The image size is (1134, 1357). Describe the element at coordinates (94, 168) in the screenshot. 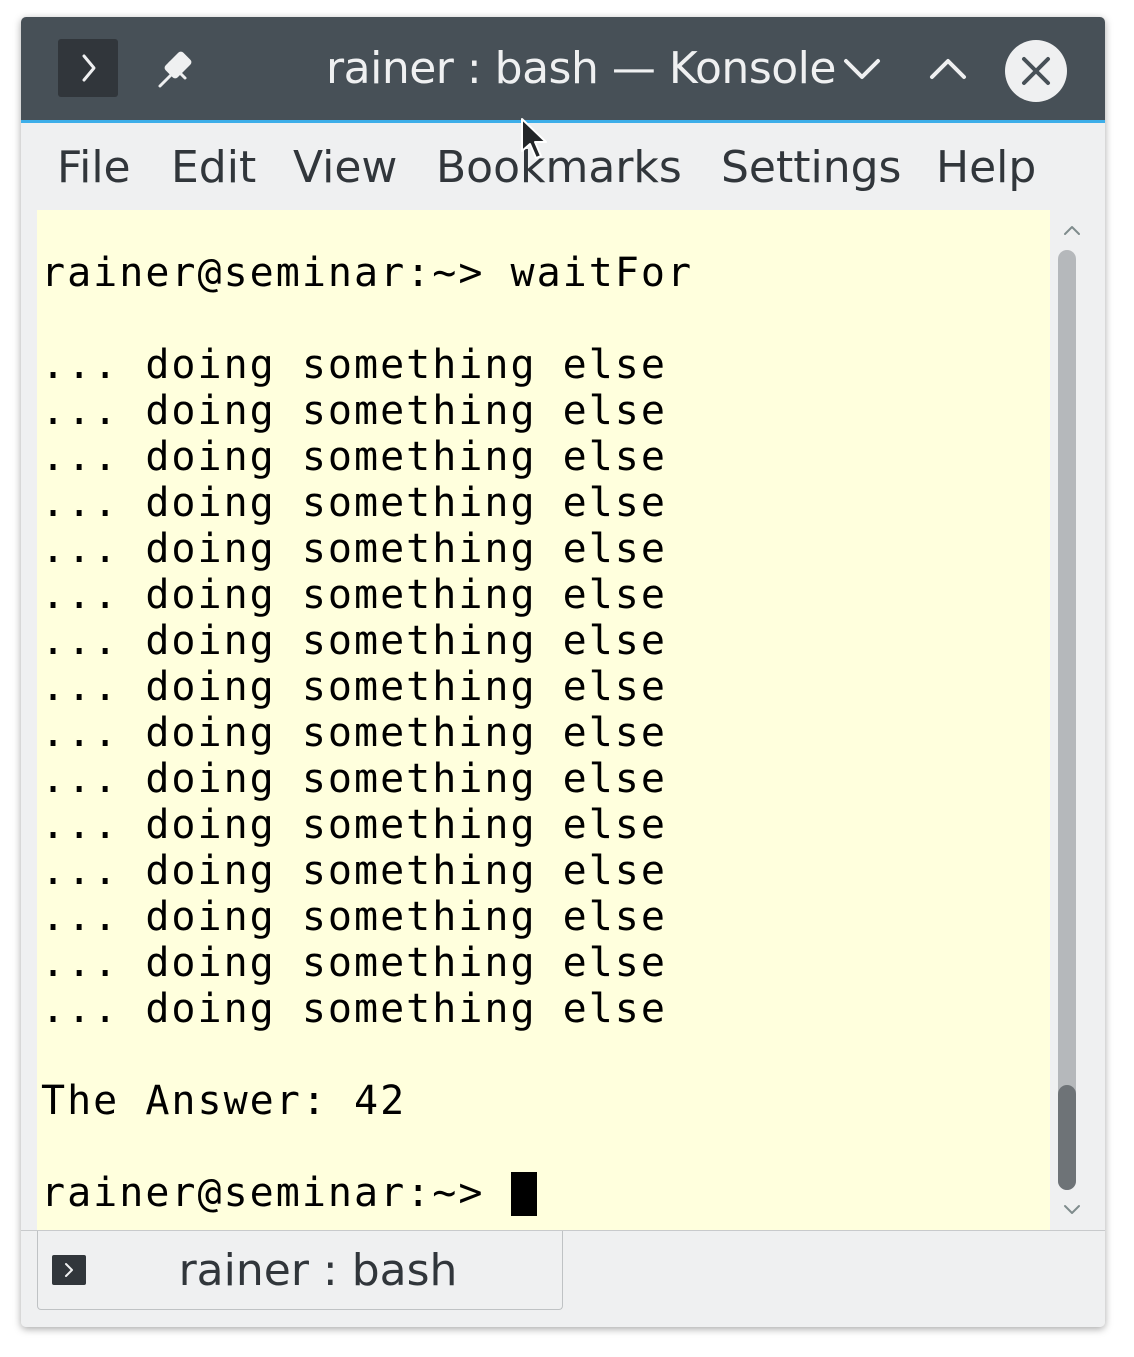

I see `menu-file: File` at that location.